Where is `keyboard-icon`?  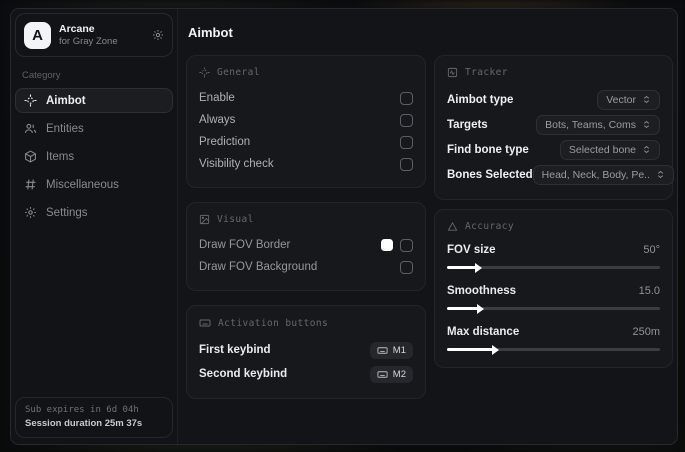 keyboard-icon is located at coordinates (382, 350).